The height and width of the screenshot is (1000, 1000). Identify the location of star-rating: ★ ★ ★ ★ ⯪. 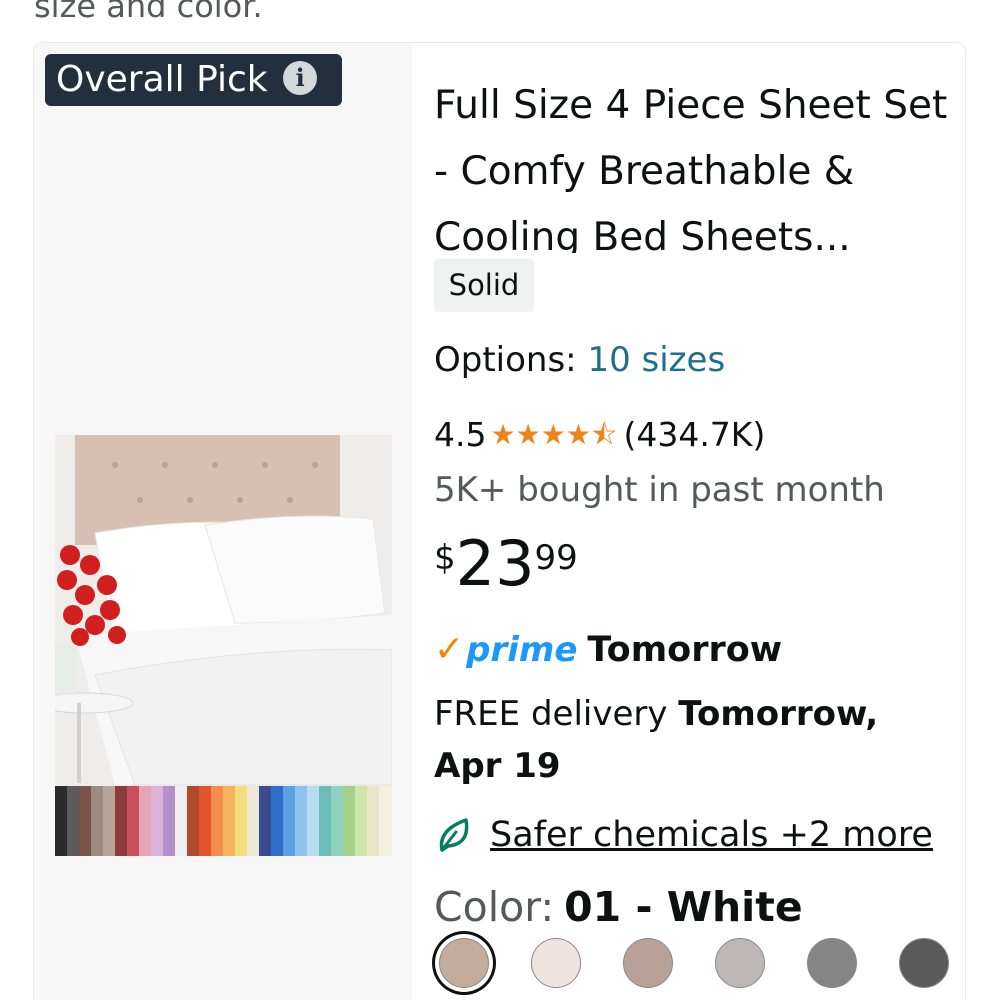
(553, 434).